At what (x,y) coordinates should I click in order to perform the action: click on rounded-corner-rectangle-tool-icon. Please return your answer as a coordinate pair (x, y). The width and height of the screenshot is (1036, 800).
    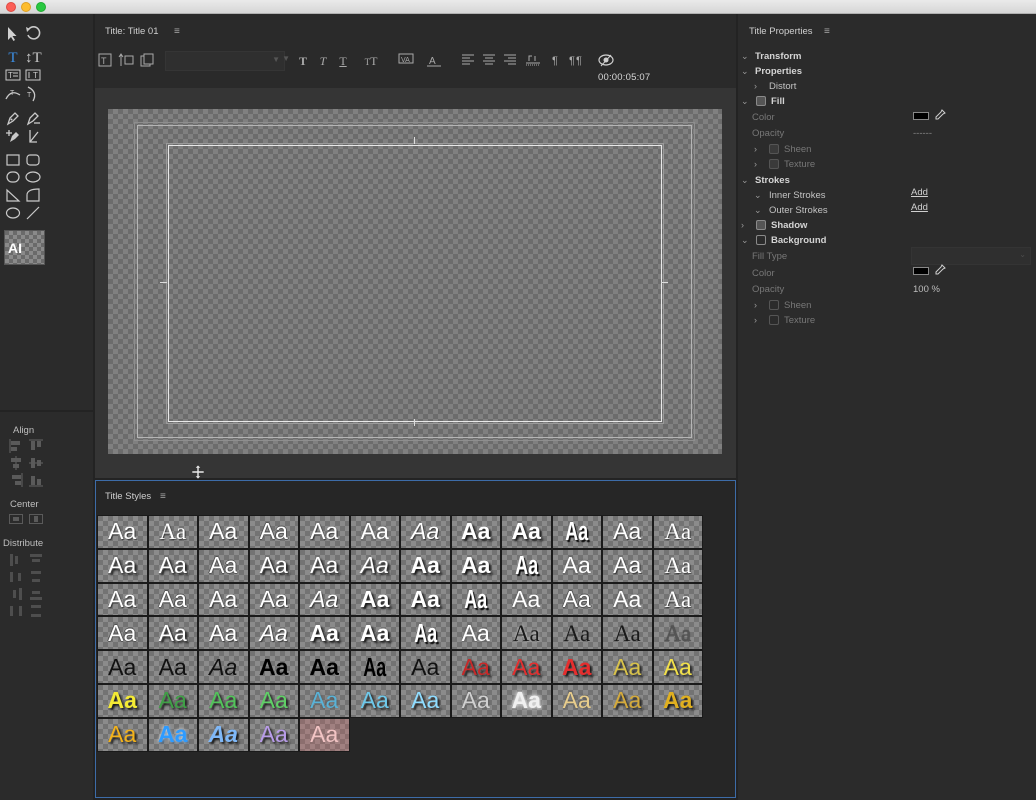
    Looking at the image, I should click on (33, 177).